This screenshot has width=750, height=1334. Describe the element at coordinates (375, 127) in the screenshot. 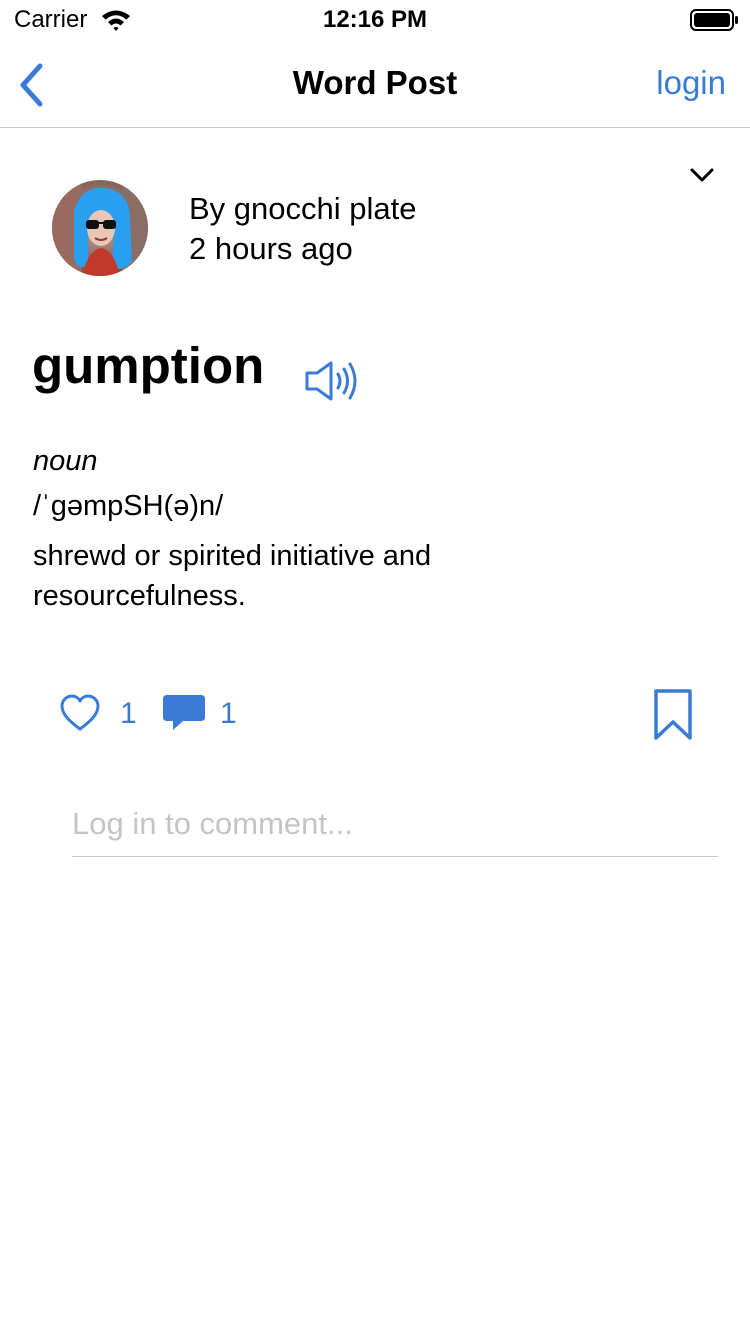

I see `nav-divider` at that location.